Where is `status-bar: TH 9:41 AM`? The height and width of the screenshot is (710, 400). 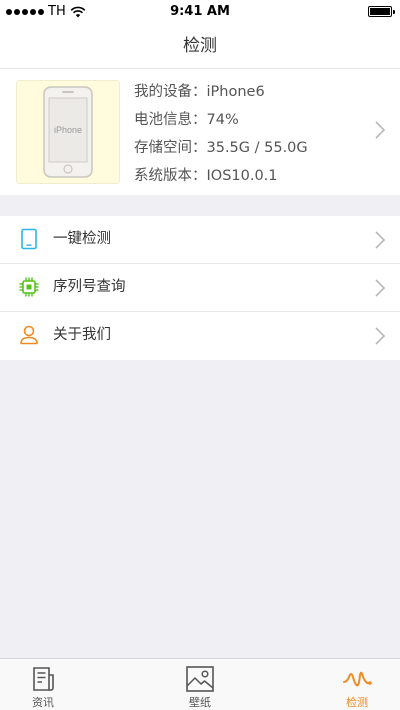 status-bar: TH 9:41 AM is located at coordinates (200, 12).